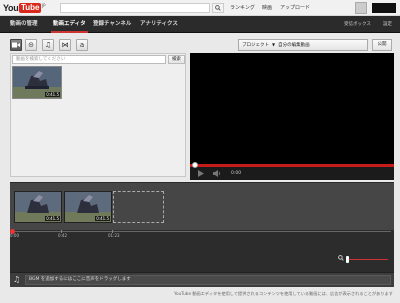 This screenshot has width=400, height=303. I want to click on timeline-ruler: 0:00 0:42 01:23, so click(202, 238).